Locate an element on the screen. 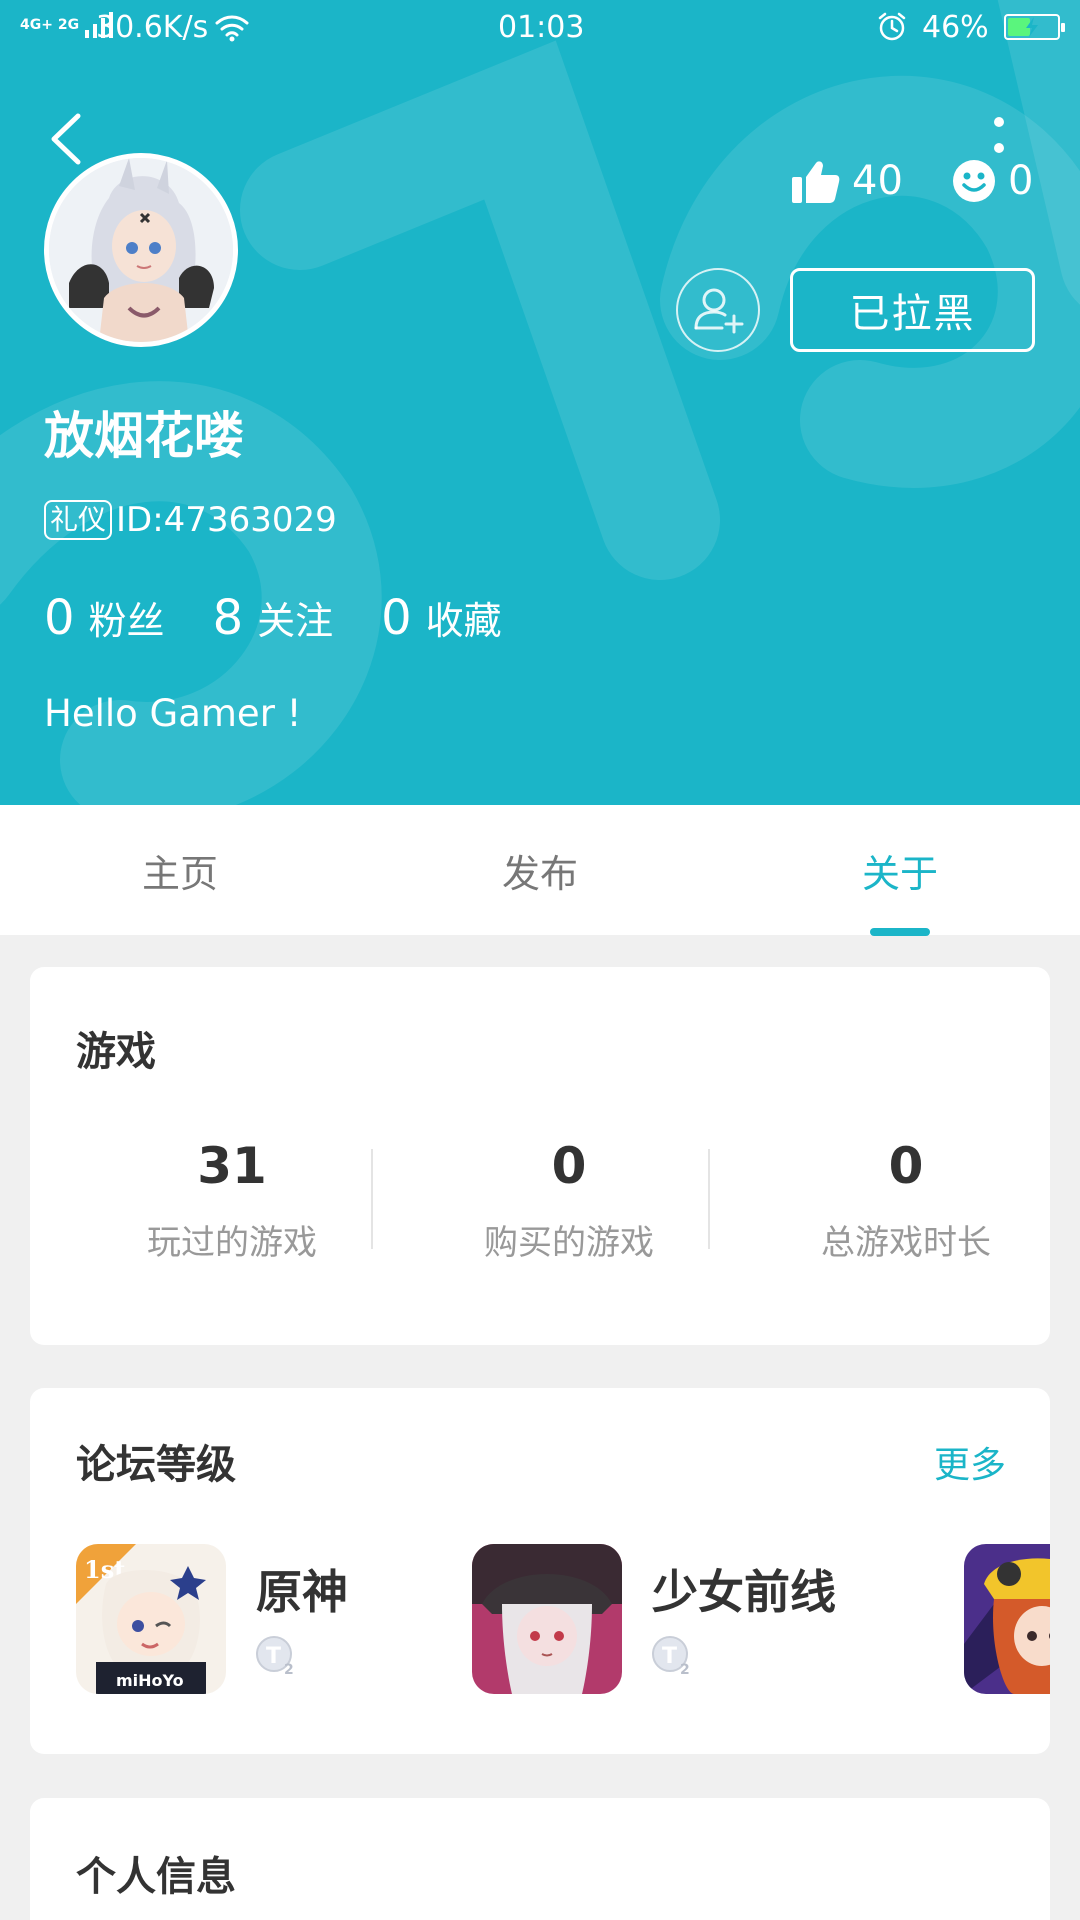  add-user-icon is located at coordinates (719, 311).